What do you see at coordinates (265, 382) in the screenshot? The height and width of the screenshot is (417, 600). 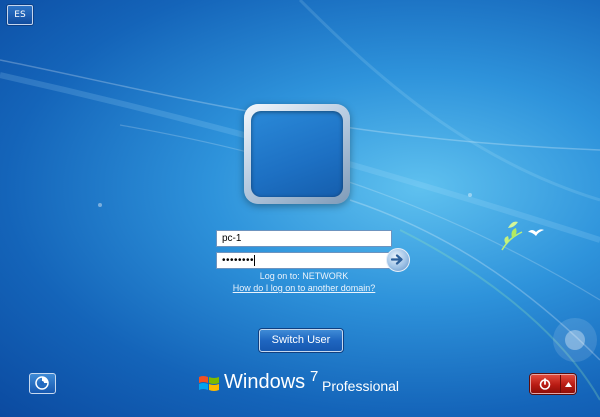 I see `windows-wordmark: Windows` at bounding box center [265, 382].